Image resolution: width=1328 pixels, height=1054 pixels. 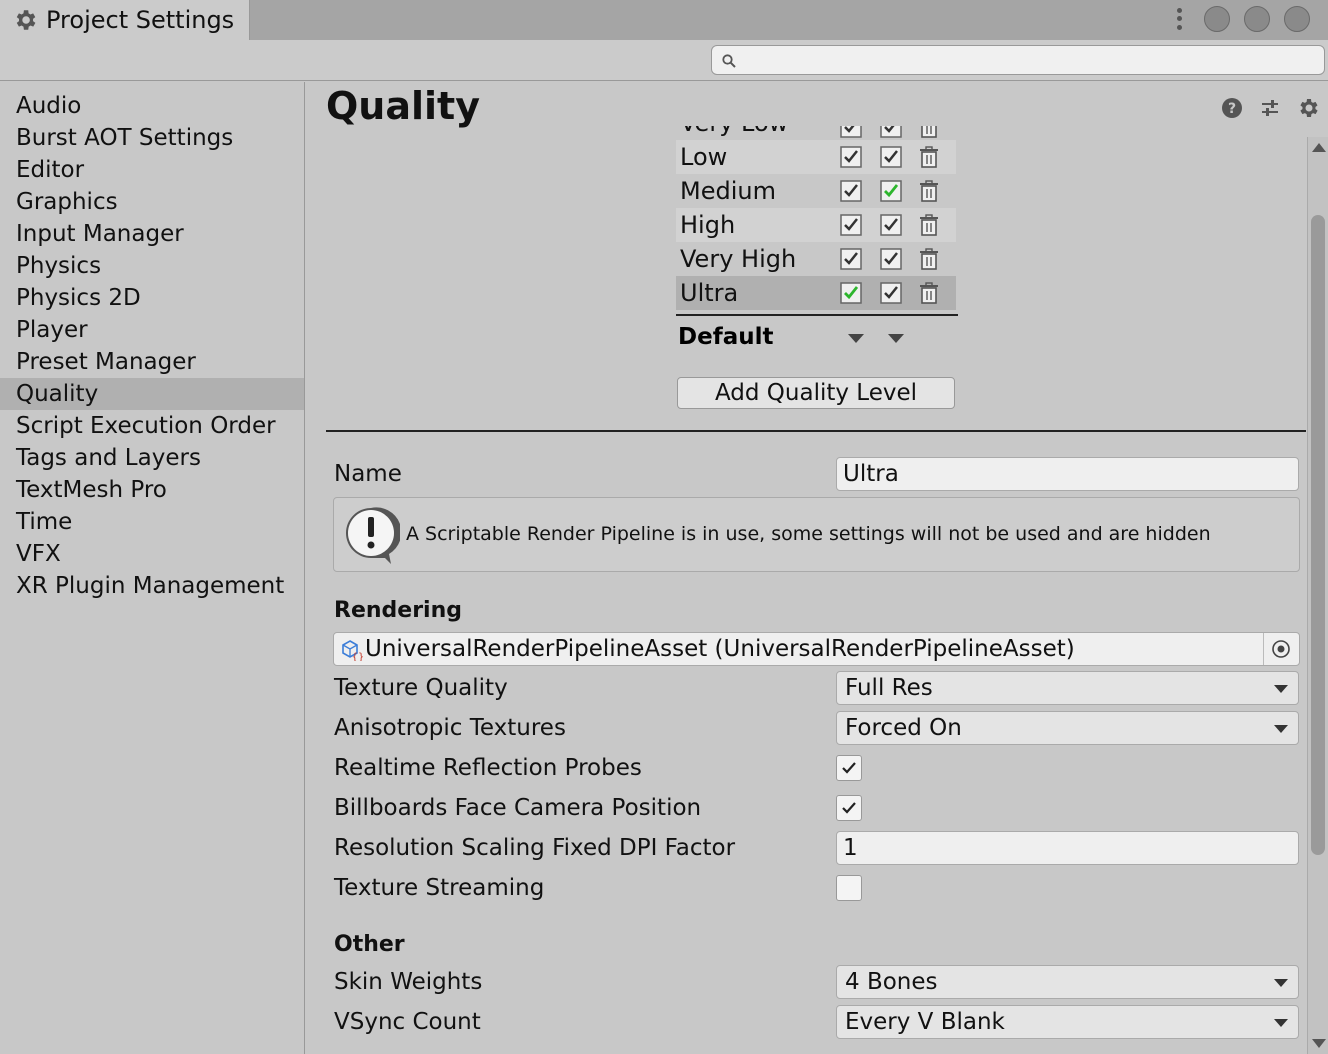 What do you see at coordinates (849, 768) in the screenshot?
I see `realtime-reflection-probes-checkbox` at bounding box center [849, 768].